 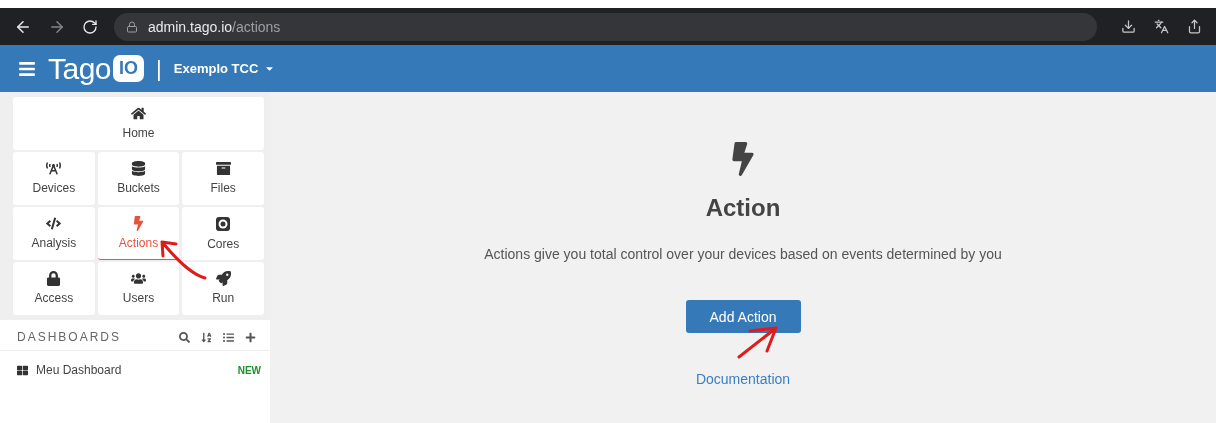 I want to click on section-title: DASHBOARDS, so click(x=70, y=337).